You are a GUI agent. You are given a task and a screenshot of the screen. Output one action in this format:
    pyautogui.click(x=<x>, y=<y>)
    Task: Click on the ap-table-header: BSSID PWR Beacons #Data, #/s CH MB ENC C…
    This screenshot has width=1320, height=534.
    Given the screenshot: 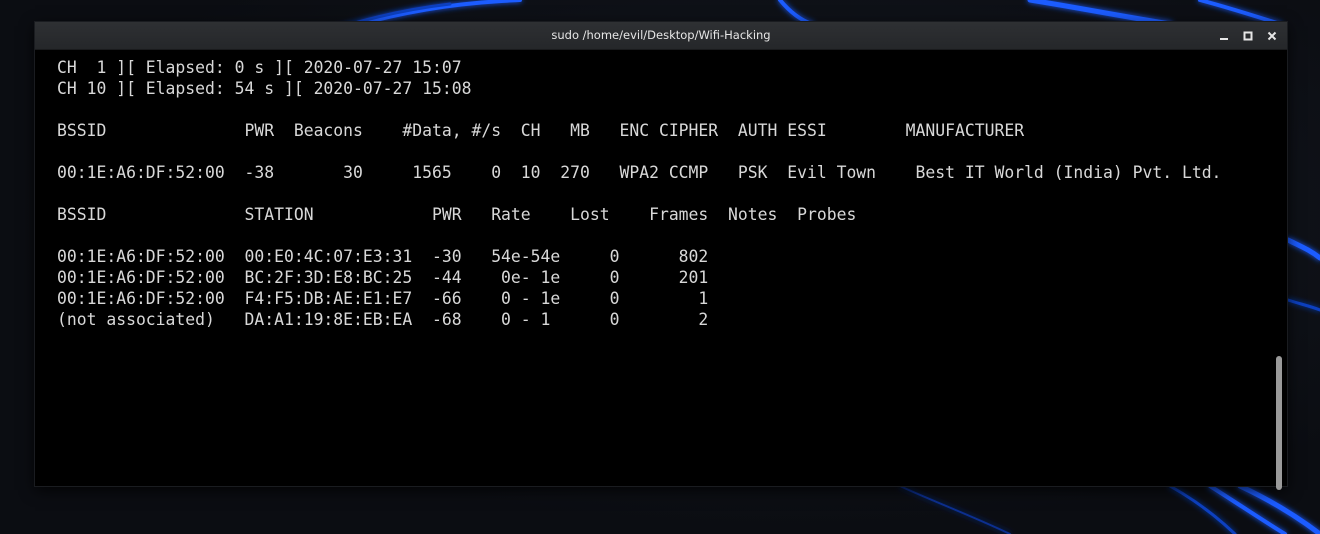 What is the action you would take?
    pyautogui.click(x=541, y=130)
    